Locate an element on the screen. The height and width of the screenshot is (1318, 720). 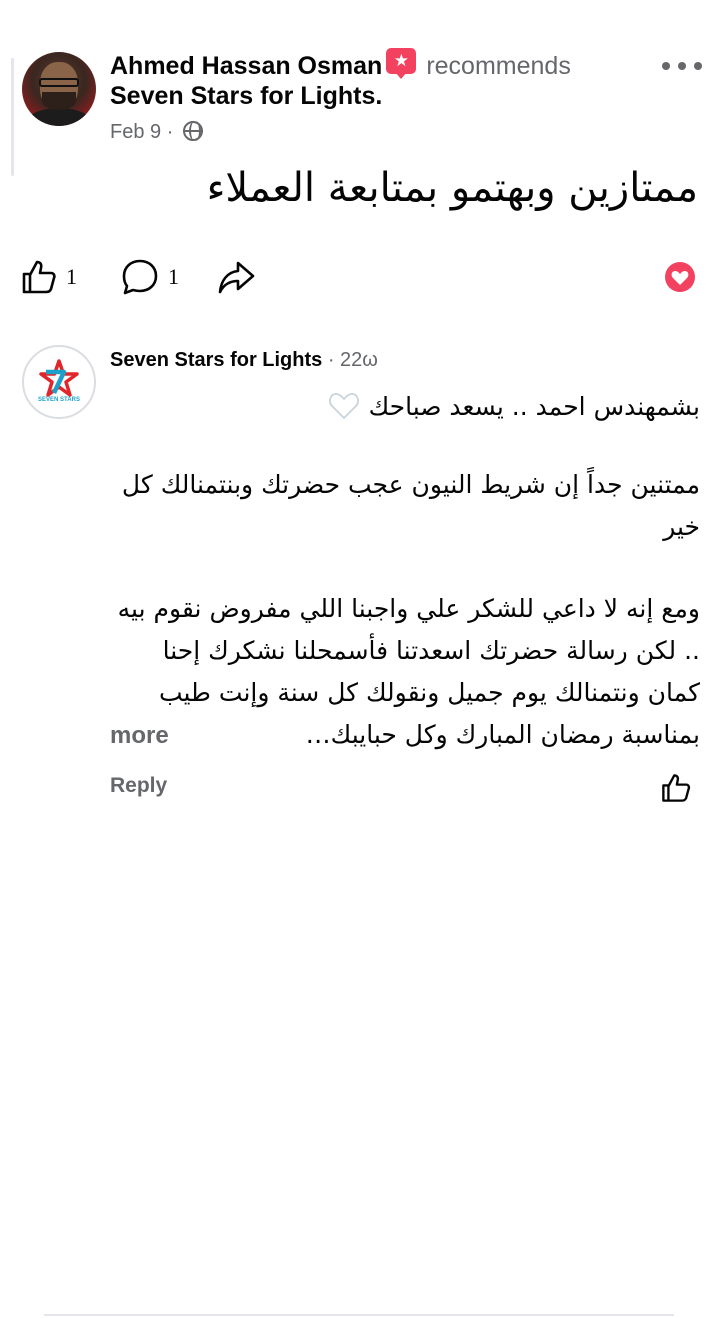
thread-rule is located at coordinates (12, 117).